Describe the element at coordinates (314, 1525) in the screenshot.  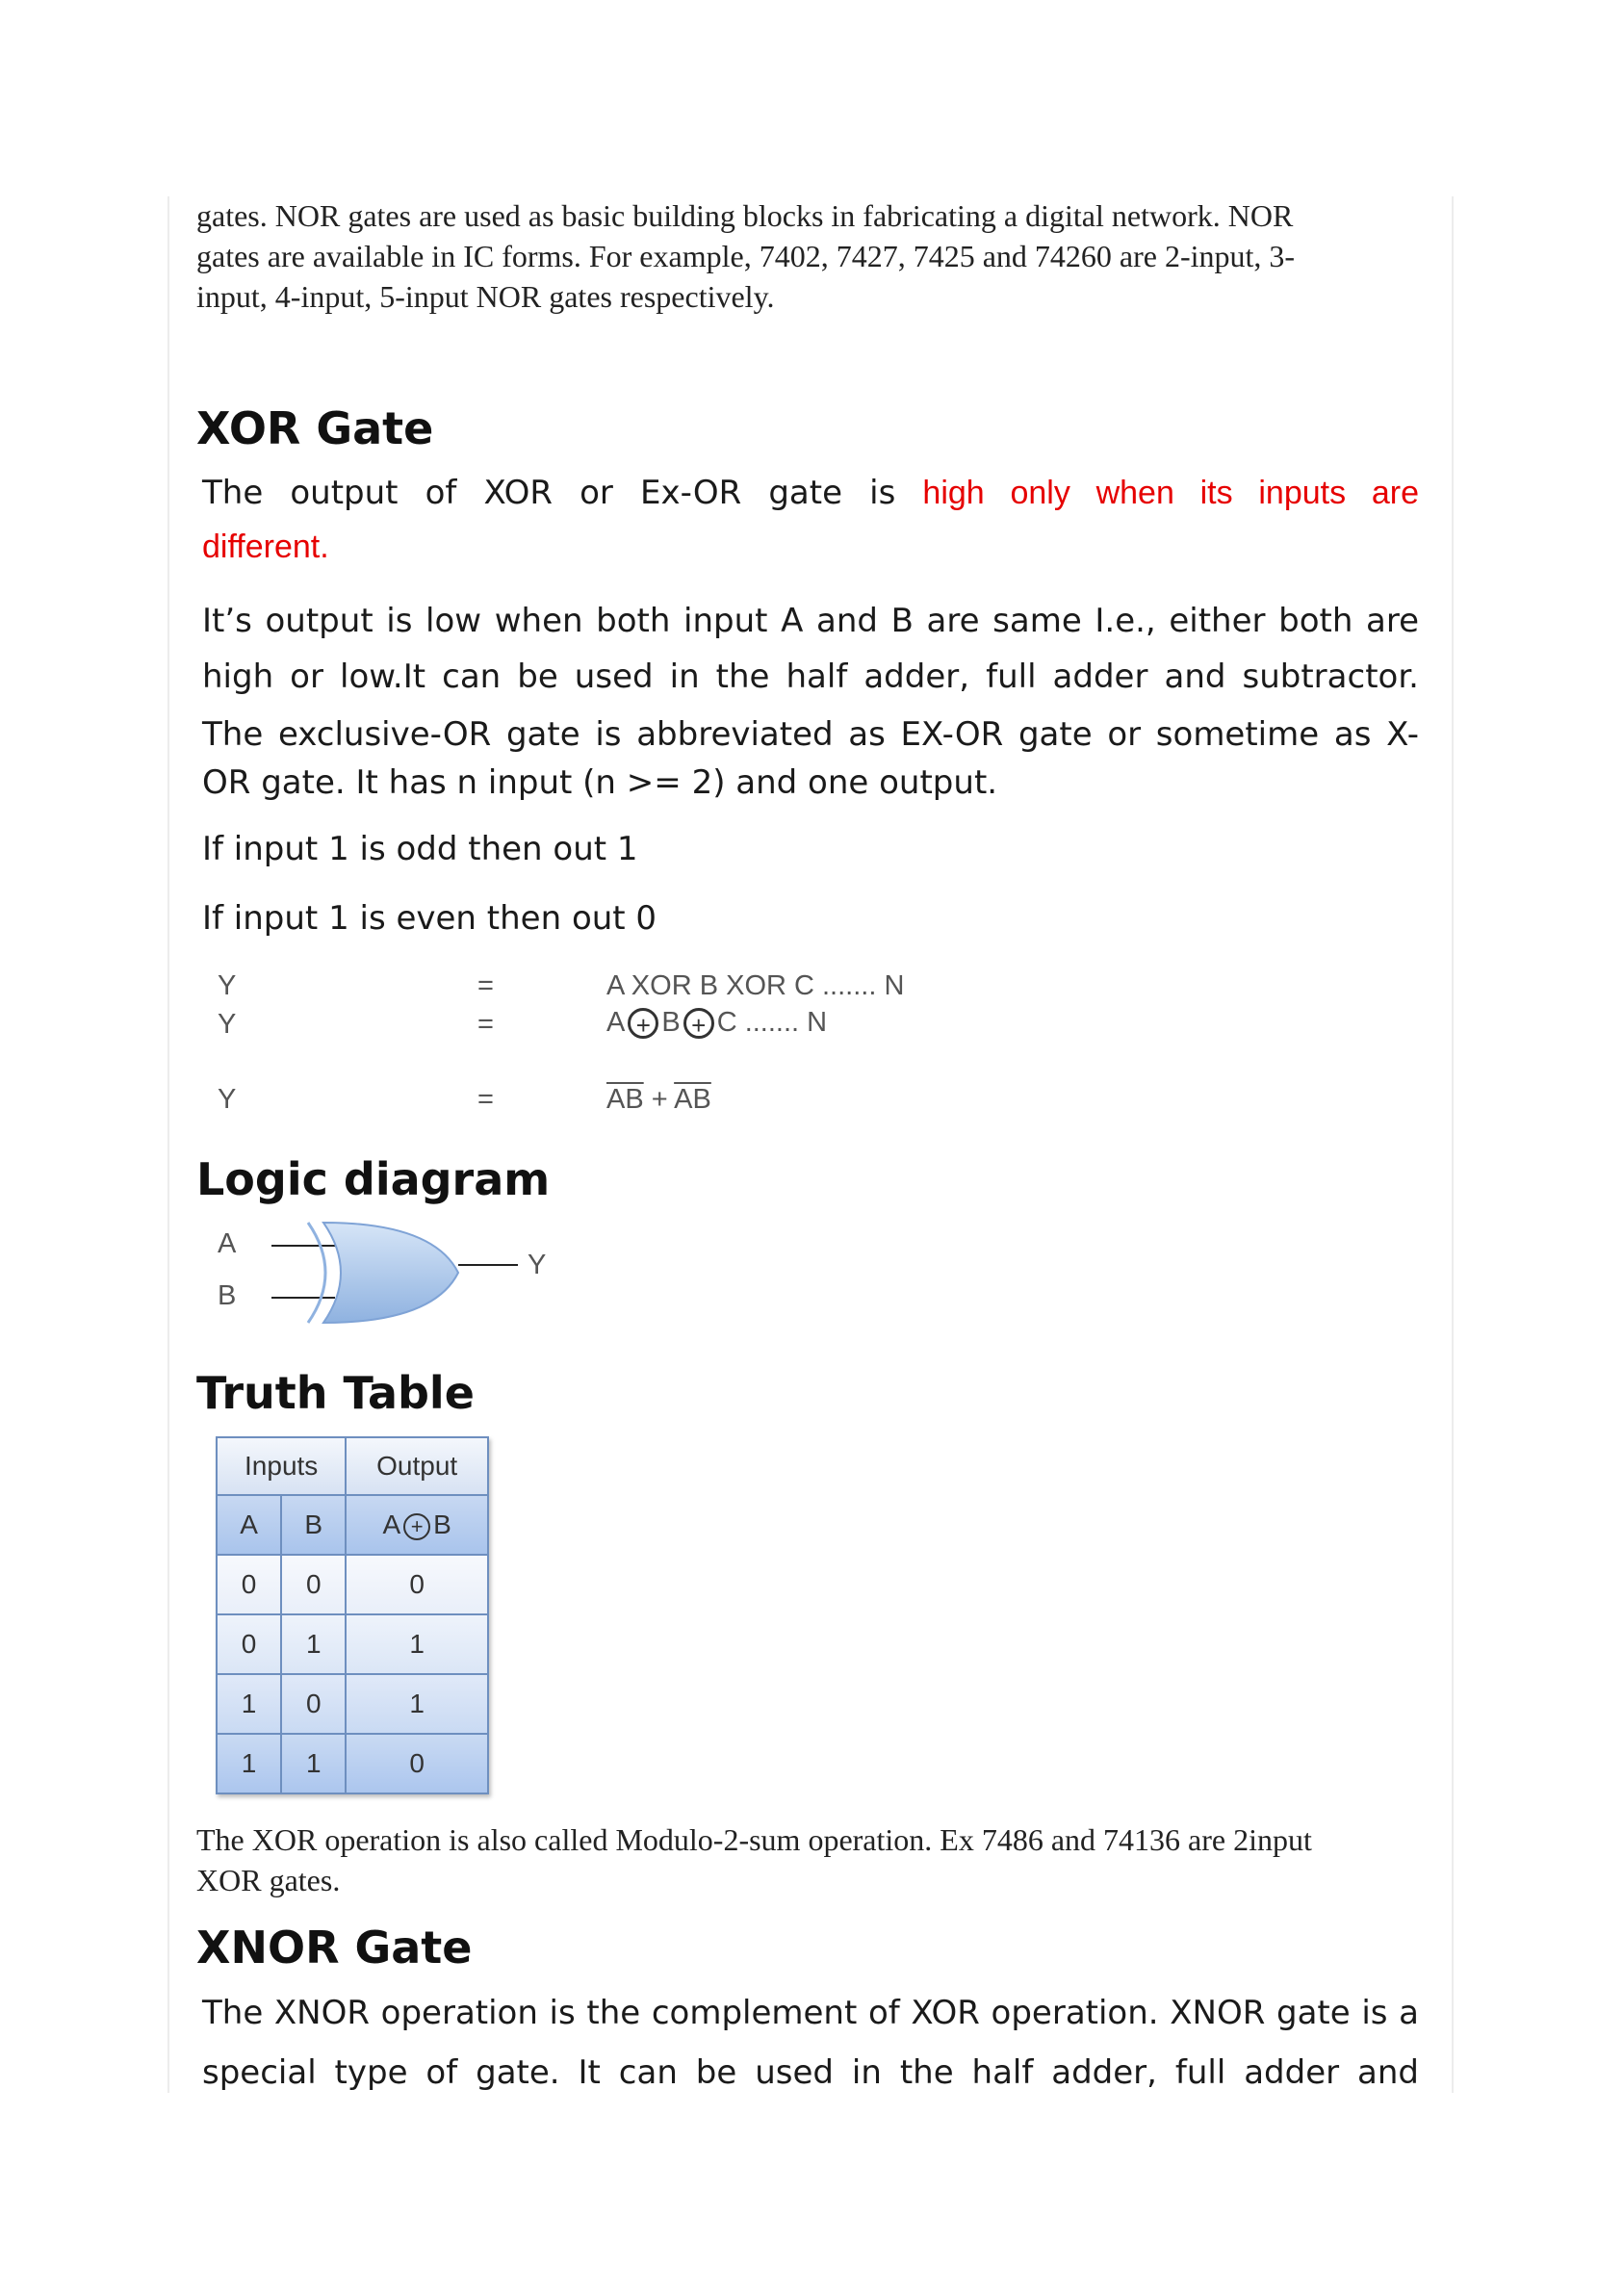
I see `truth-table-col-b: B` at that location.